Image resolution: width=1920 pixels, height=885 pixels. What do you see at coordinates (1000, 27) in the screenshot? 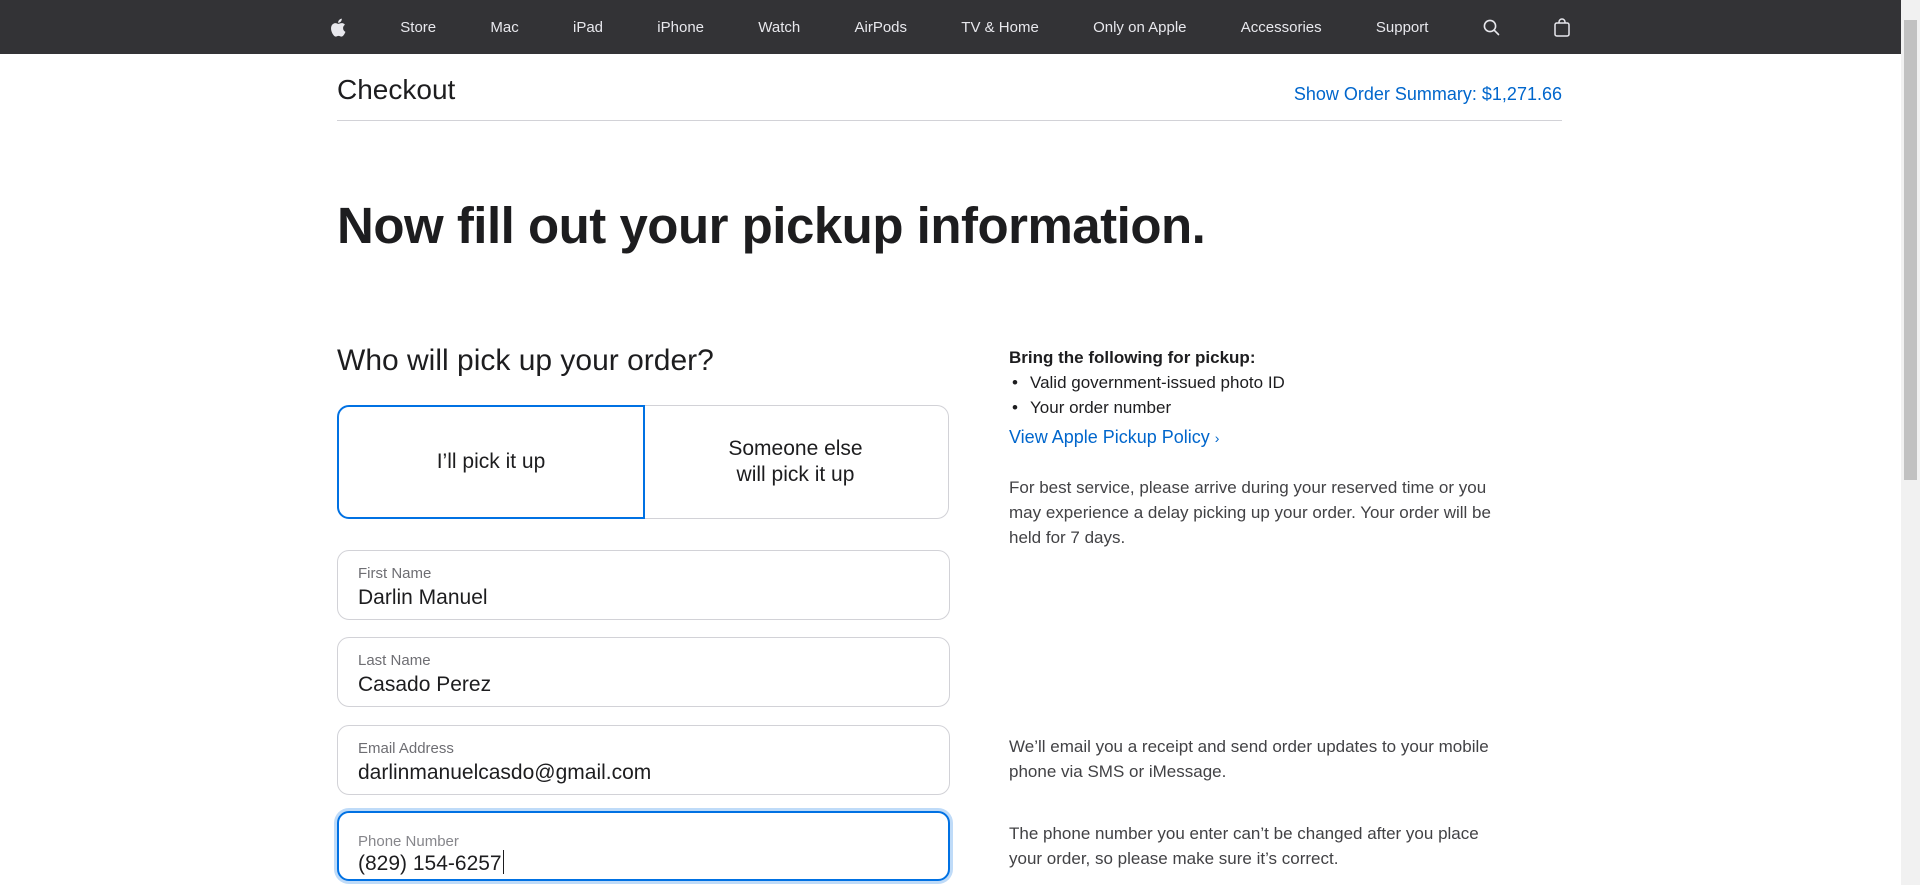
I see `nav-tv-home: TV & Home` at bounding box center [1000, 27].